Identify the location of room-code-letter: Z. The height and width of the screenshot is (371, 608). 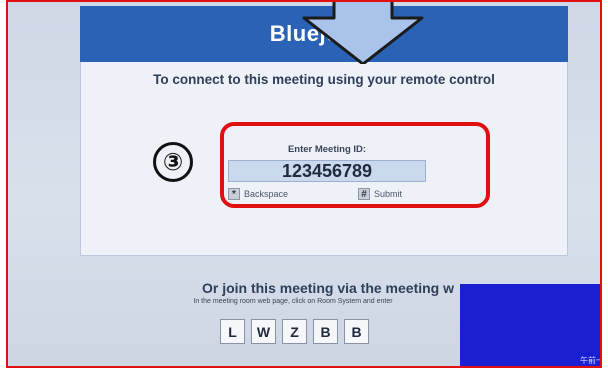
(294, 331).